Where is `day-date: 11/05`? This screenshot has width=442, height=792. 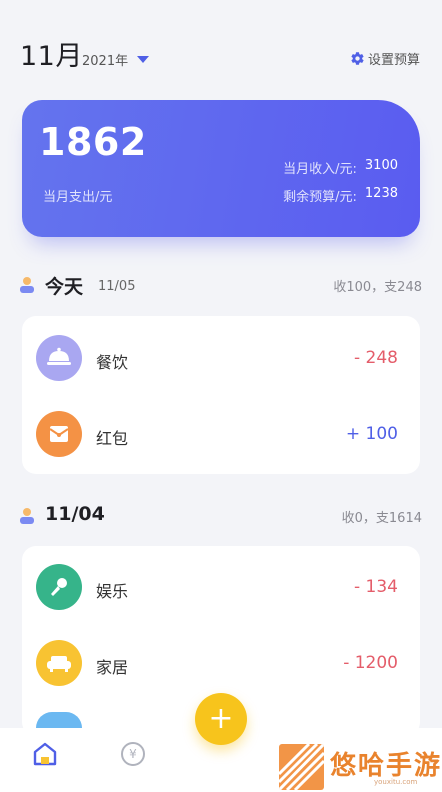 day-date: 11/05 is located at coordinates (117, 286).